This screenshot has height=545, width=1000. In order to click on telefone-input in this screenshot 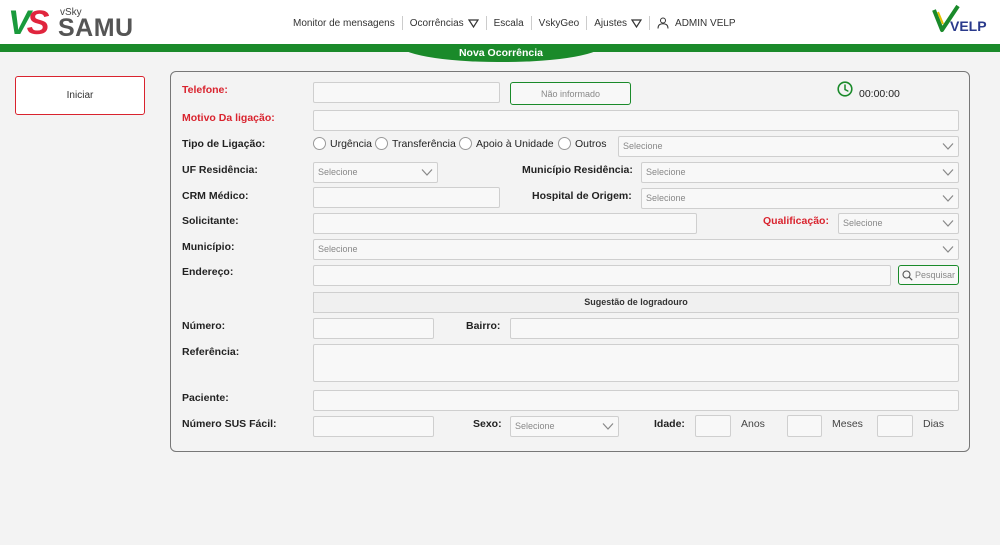, I will do `click(406, 92)`.